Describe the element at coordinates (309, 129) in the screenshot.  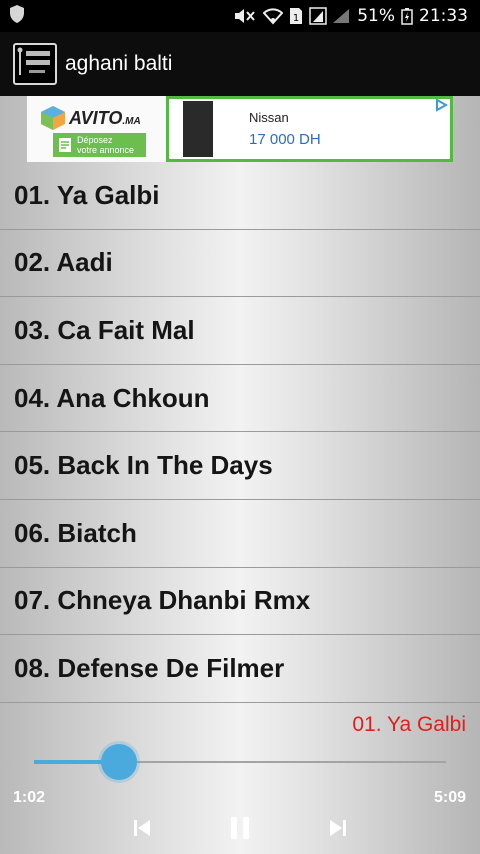
I see `ad-listing: Nissan 17 000 DH` at that location.